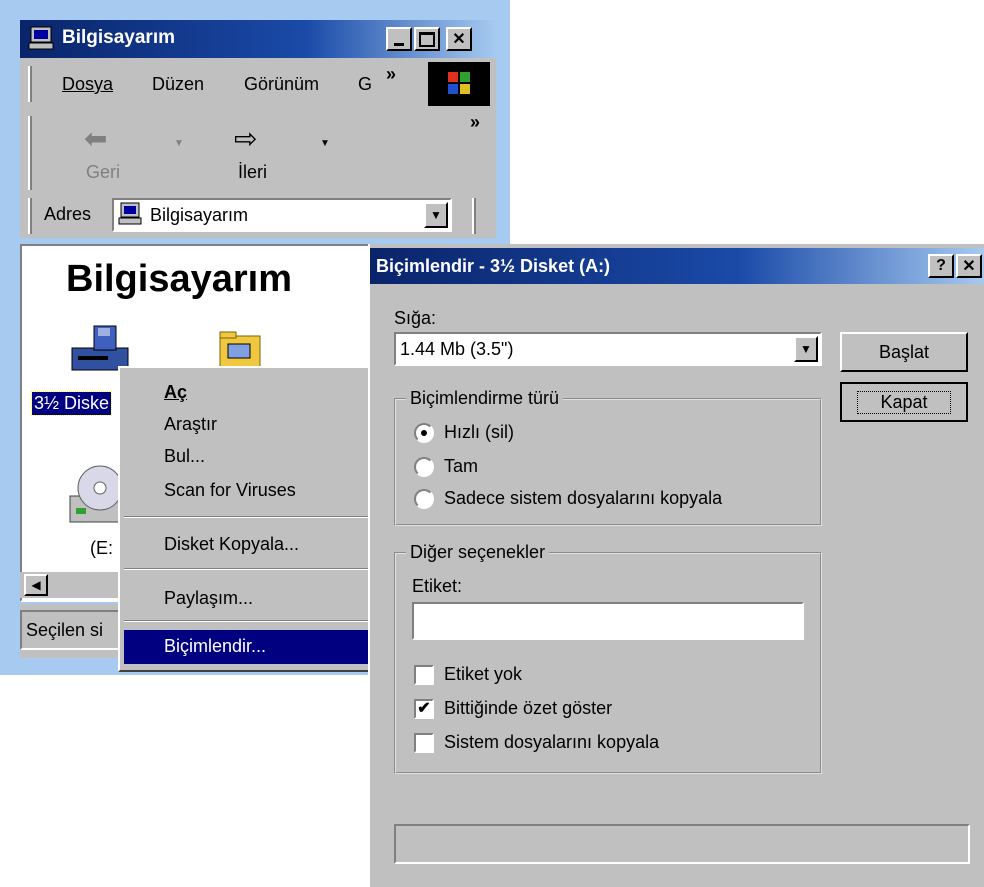  I want to click on radio-quick-circle, so click(424, 432).